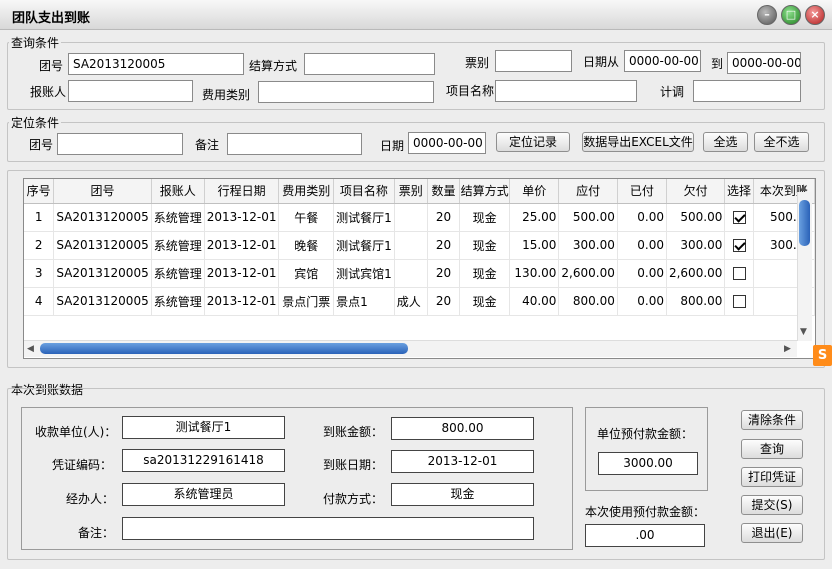 Image resolution: width=832 pixels, height=569 pixels. What do you see at coordinates (130, 91) in the screenshot?
I see `reporter-input` at bounding box center [130, 91].